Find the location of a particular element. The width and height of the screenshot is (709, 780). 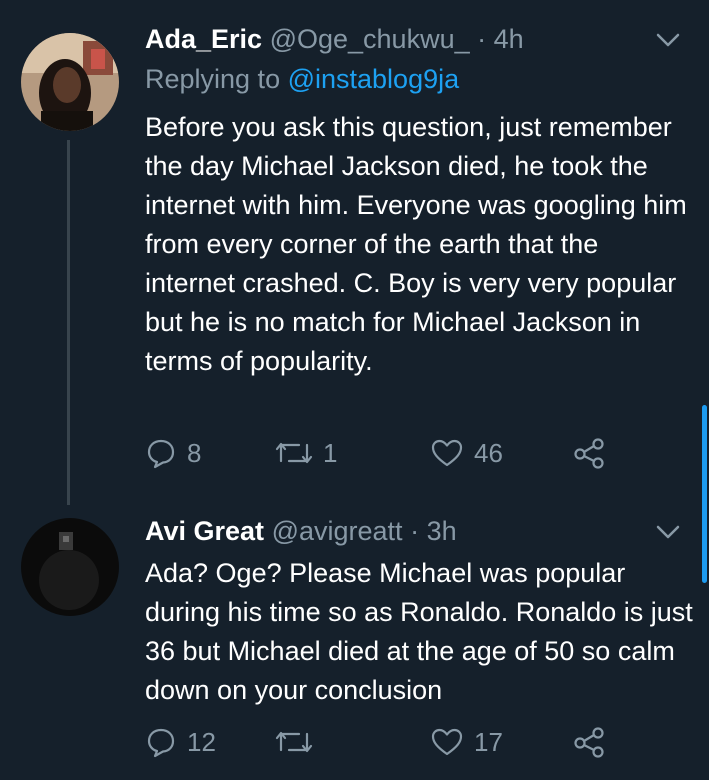

retweet-button is located at coordinates (299, 742).